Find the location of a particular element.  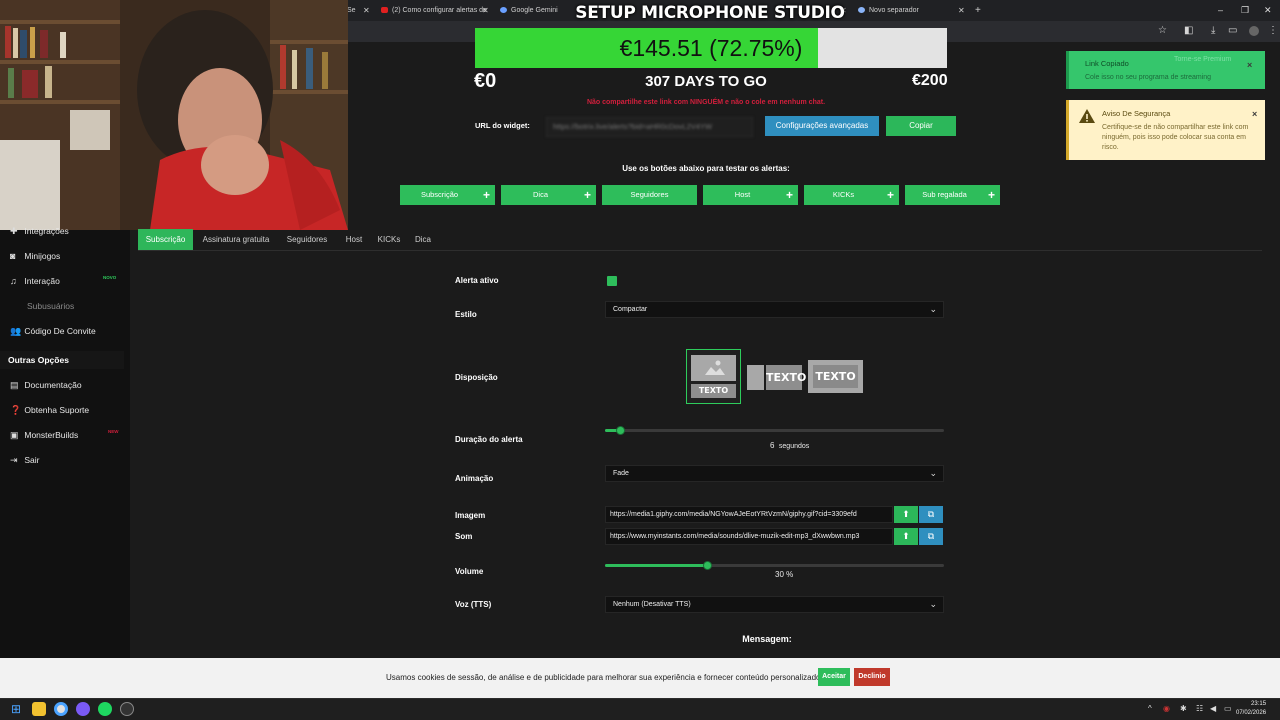

sidebar-item-minigames: ◙ Minijogos is located at coordinates (35, 256).